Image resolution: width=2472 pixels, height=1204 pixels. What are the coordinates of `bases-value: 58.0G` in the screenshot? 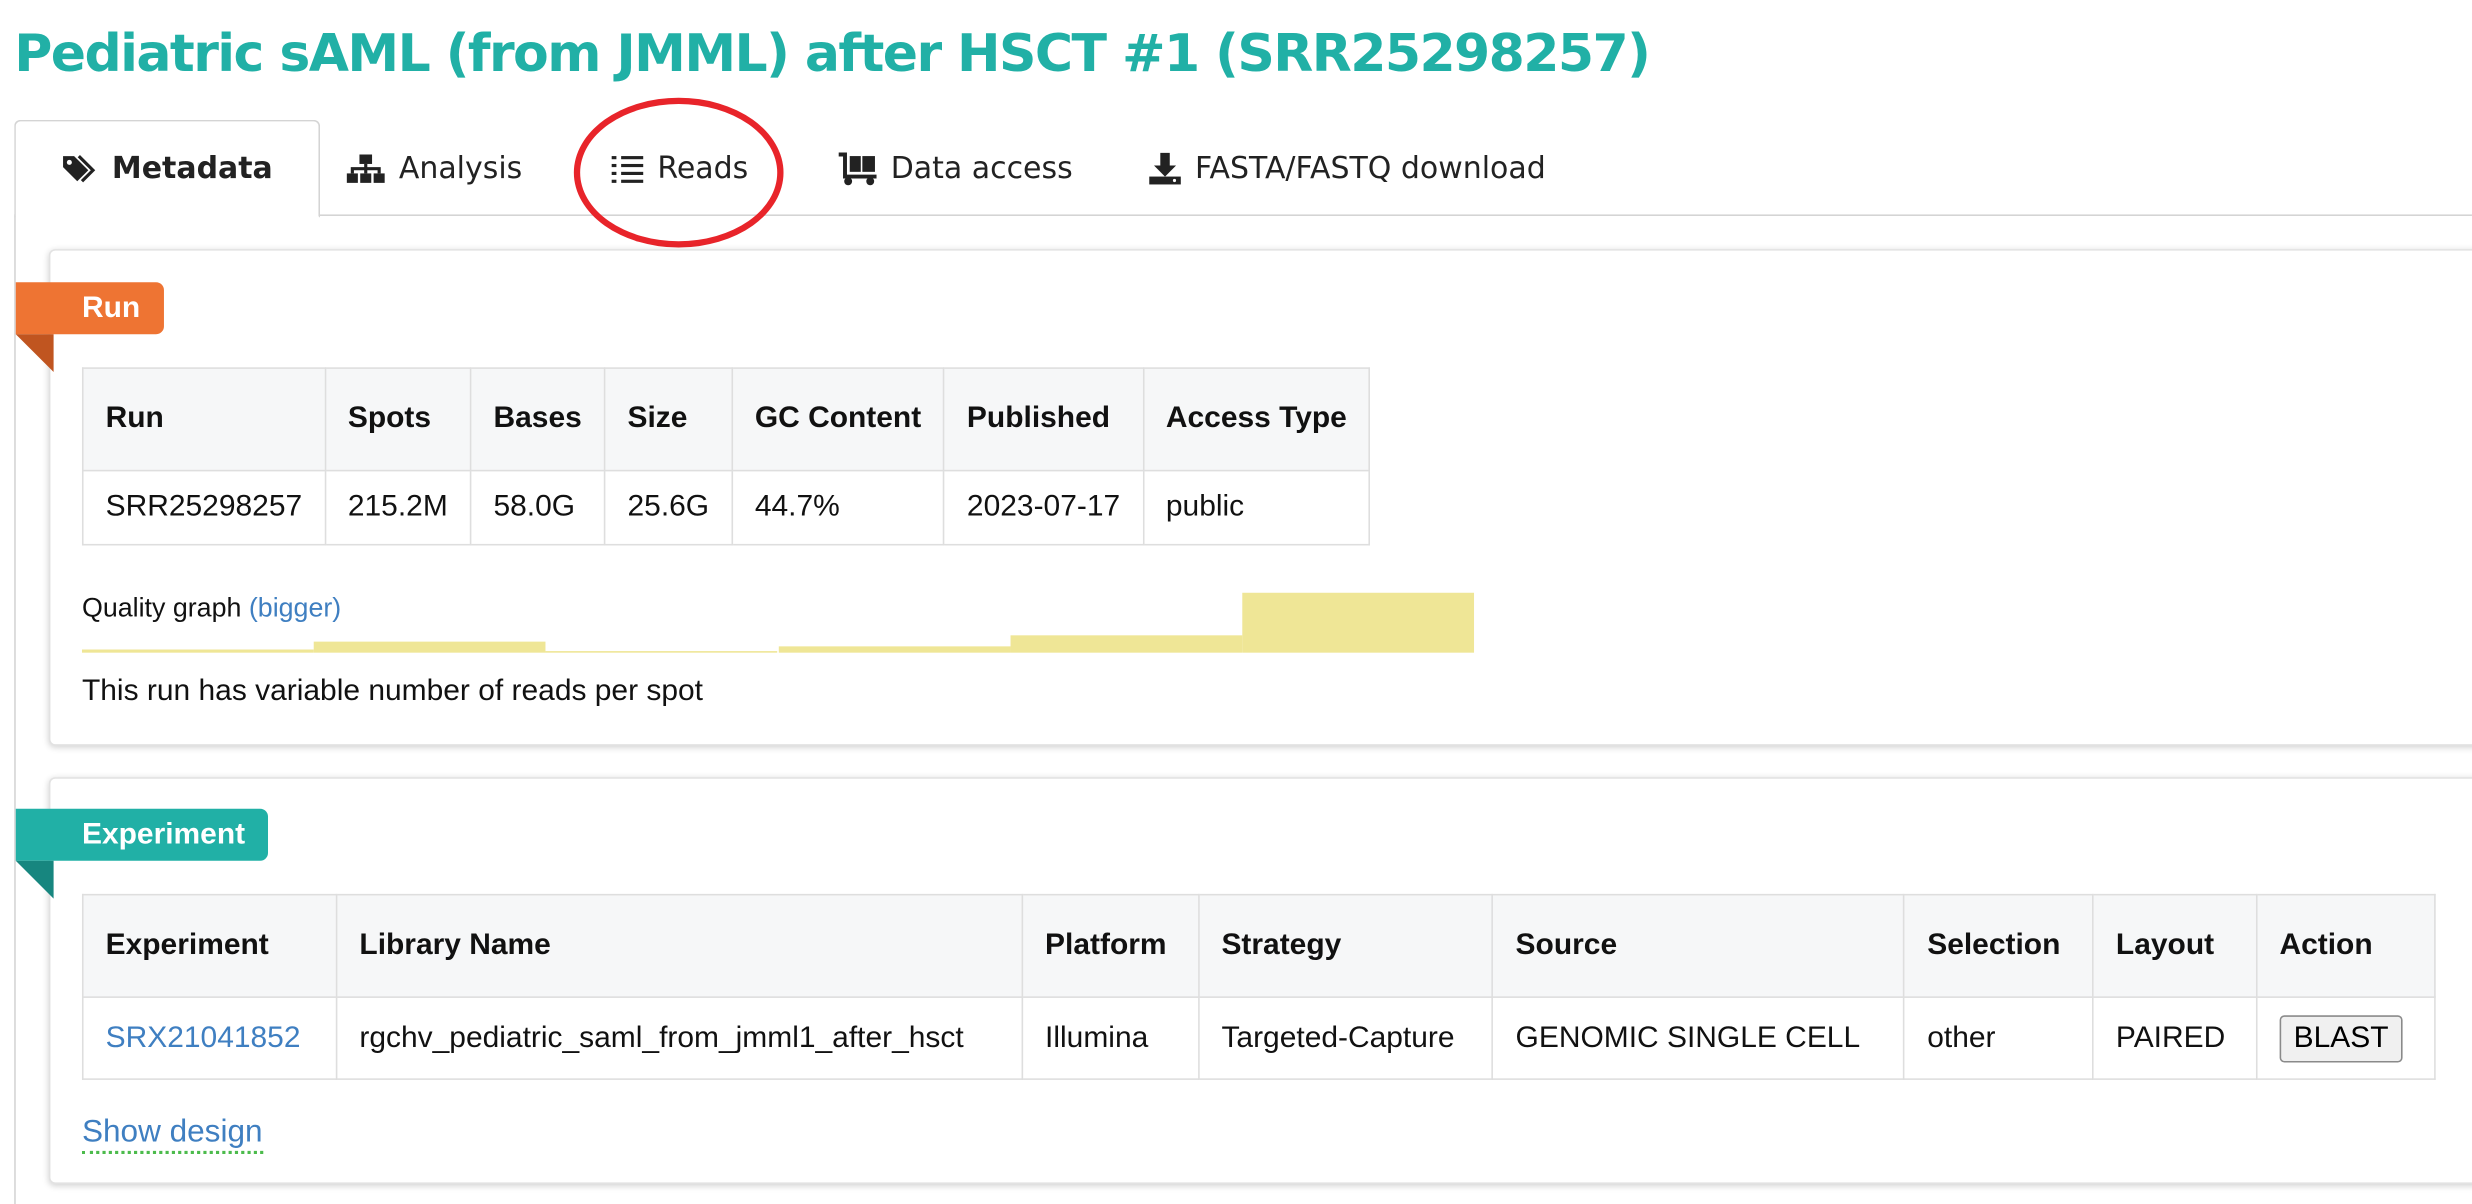 It's located at (537, 507).